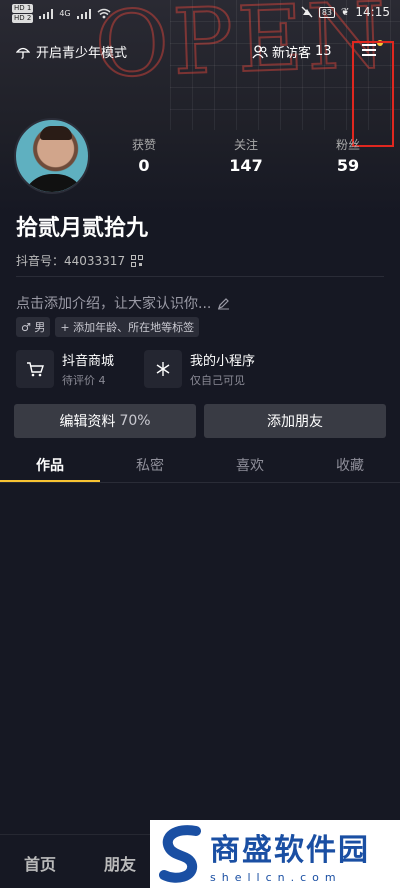 This screenshot has width=400, height=888. Describe the element at coordinates (224, 303) in the screenshot. I see `pencil-icon` at that location.